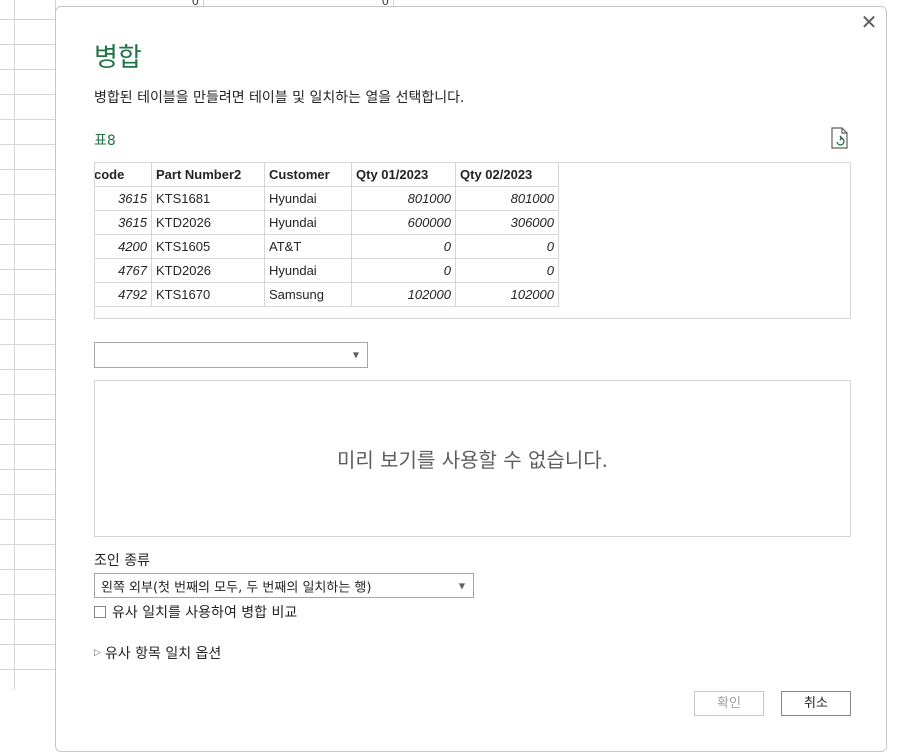 The height and width of the screenshot is (755, 897). Describe the element at coordinates (208, 294) in the screenshot. I see `table-cell: KTS1670` at that location.